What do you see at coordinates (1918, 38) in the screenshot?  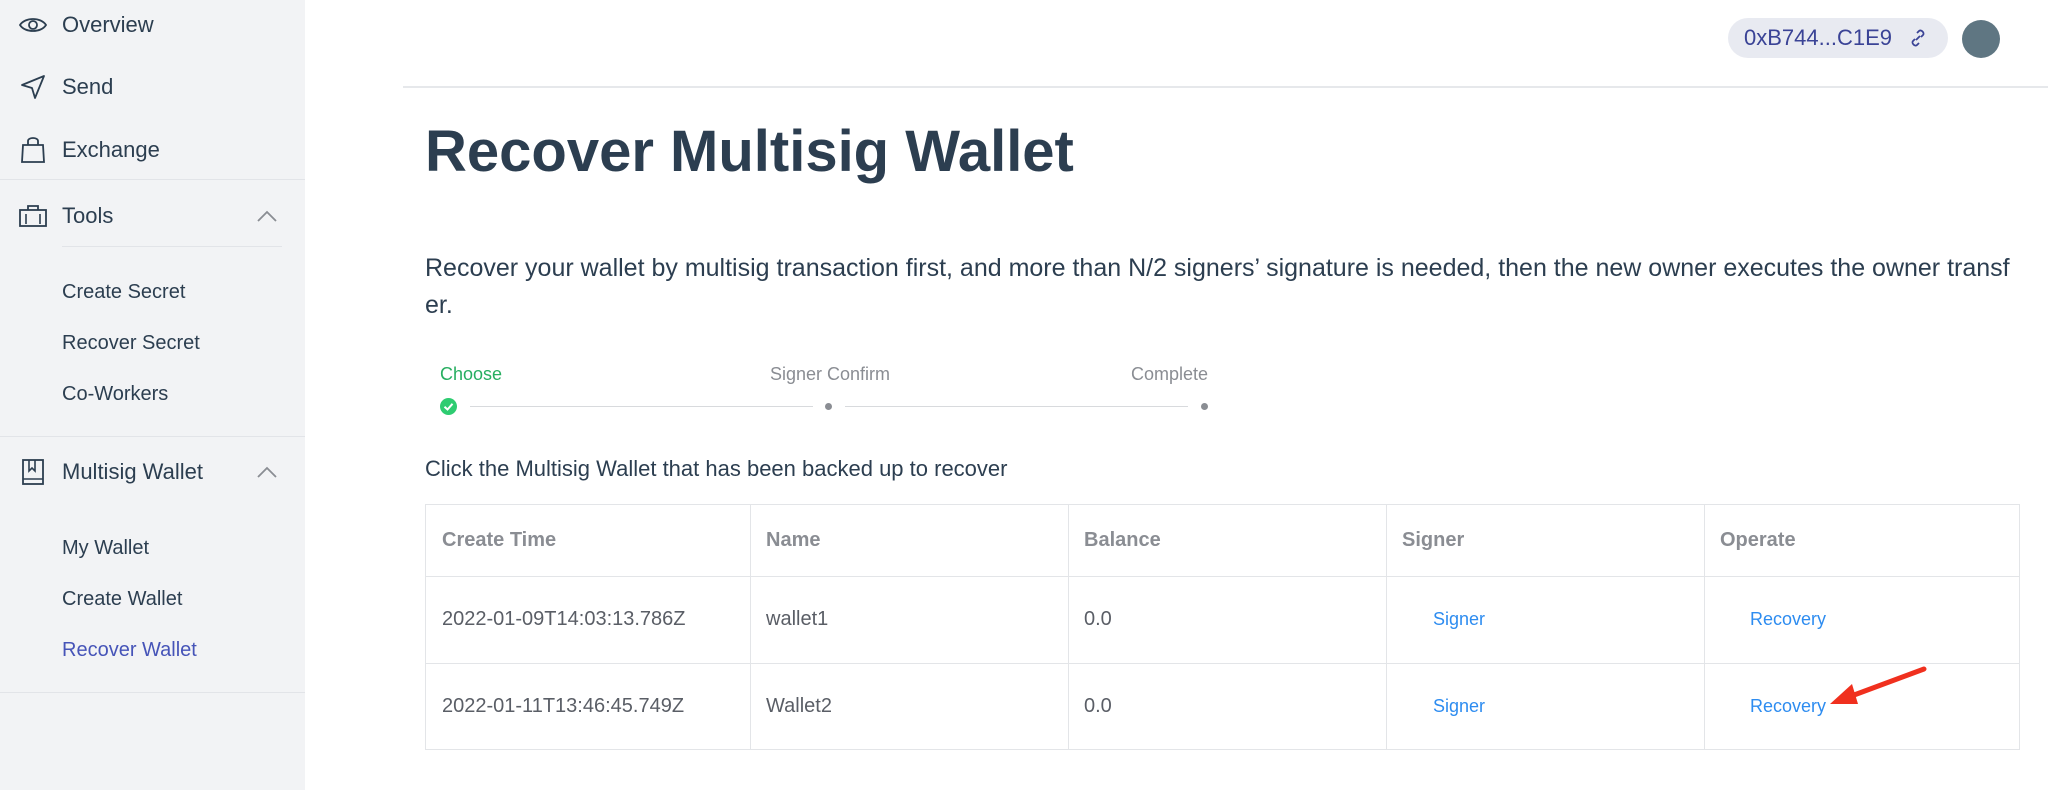 I see `link-icon` at bounding box center [1918, 38].